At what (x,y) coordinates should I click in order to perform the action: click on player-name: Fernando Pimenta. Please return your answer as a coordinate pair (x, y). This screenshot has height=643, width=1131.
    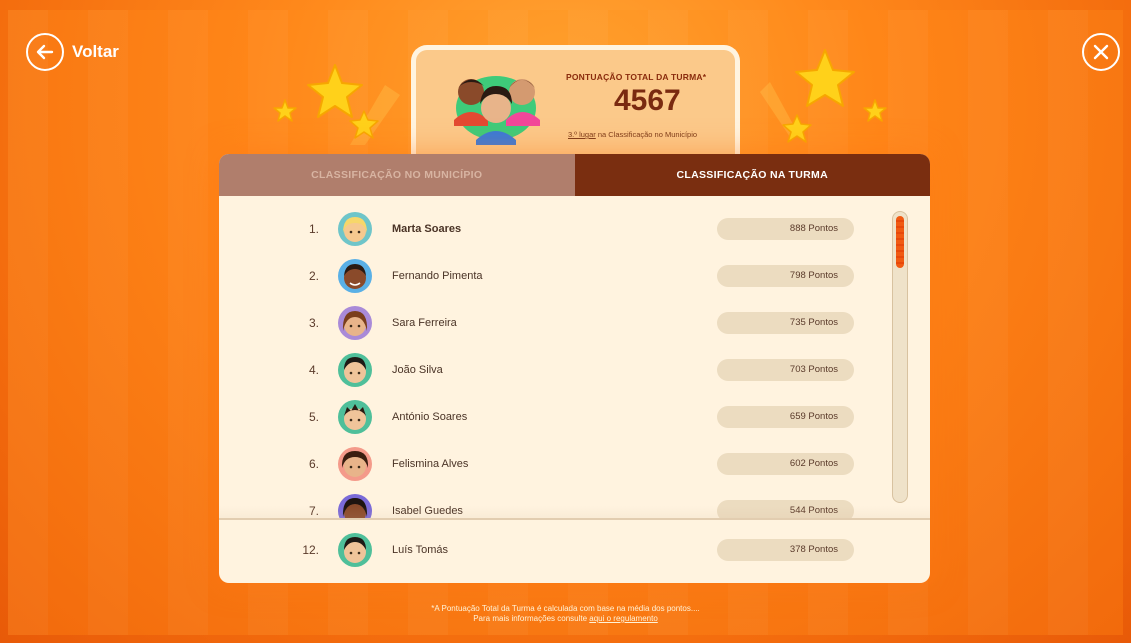
    Looking at the image, I should click on (437, 275).